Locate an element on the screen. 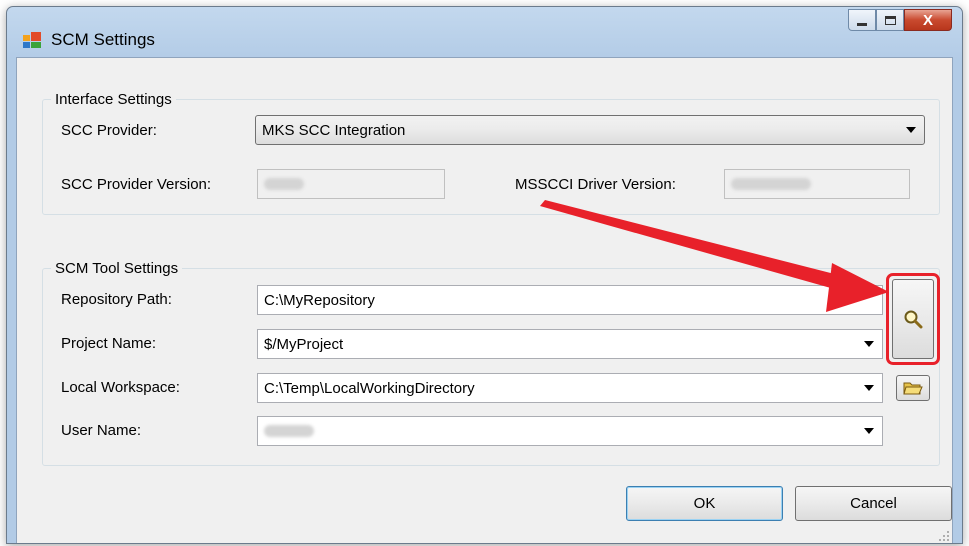  close-icon: X is located at coordinates (927, 20).